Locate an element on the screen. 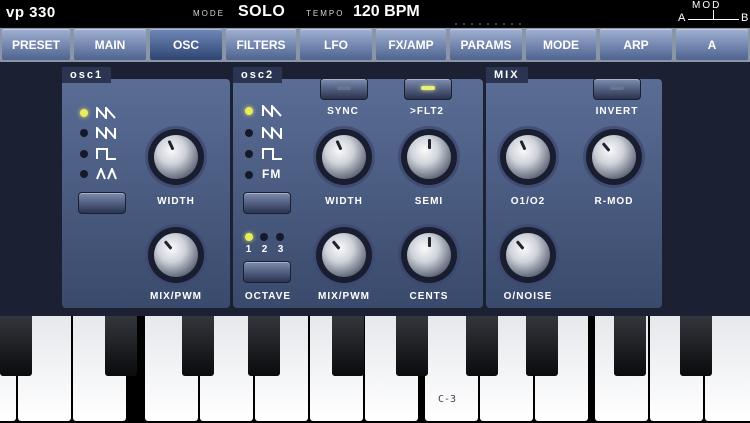  octave-2-radio is located at coordinates (264, 237).